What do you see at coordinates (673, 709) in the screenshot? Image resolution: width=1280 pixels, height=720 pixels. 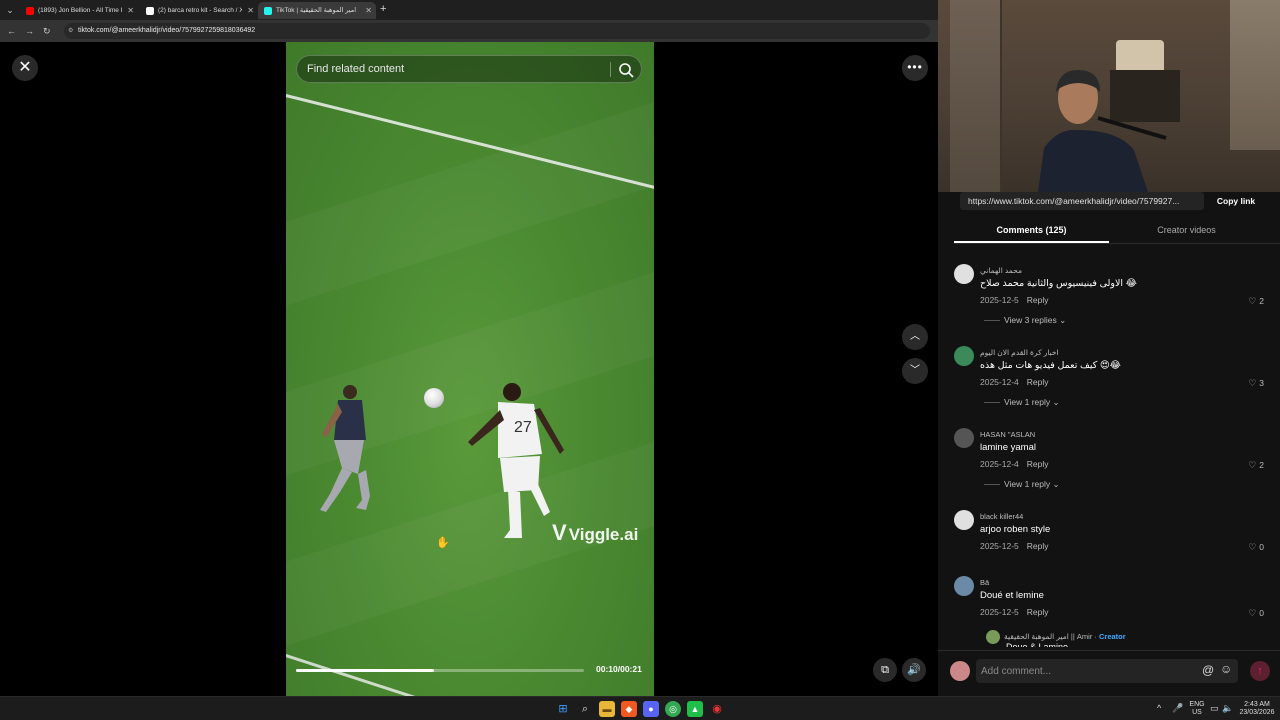 I see `chrome-icon: ◎` at bounding box center [673, 709].